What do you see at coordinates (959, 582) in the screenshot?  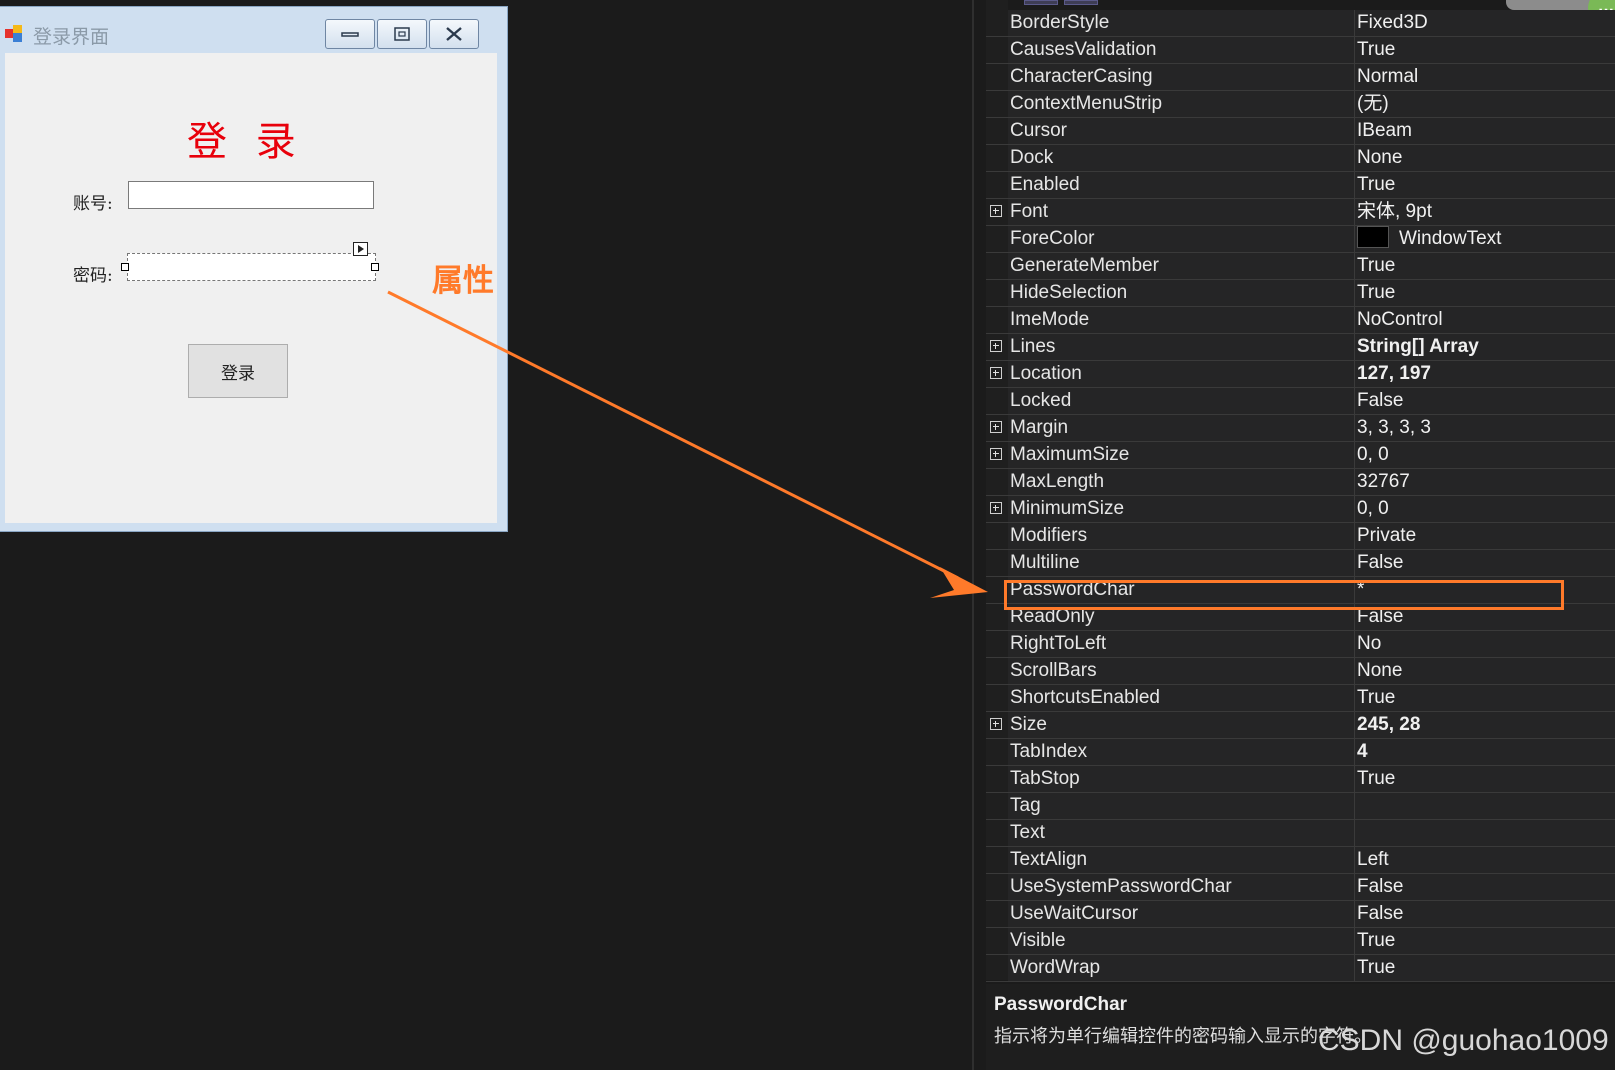 I see `arrow-head-icon` at bounding box center [959, 582].